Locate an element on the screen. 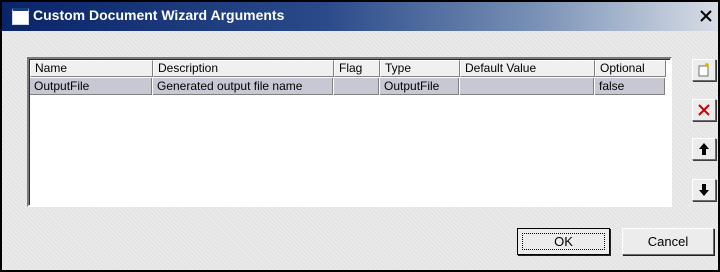 This screenshot has width=720, height=272. move-up-button is located at coordinates (704, 149).